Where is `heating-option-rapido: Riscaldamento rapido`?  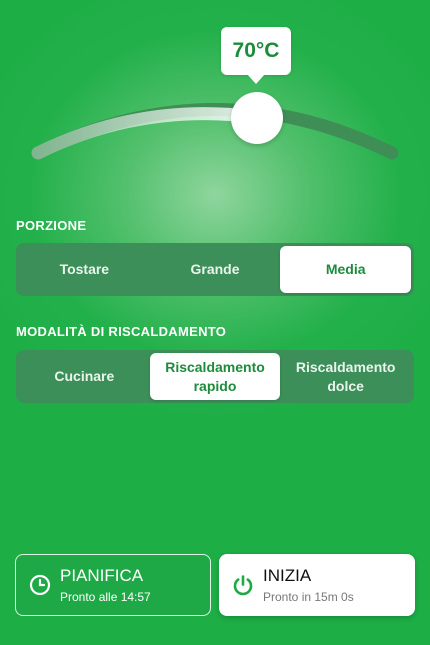 heating-option-rapido: Riscaldamento rapido is located at coordinates (215, 376).